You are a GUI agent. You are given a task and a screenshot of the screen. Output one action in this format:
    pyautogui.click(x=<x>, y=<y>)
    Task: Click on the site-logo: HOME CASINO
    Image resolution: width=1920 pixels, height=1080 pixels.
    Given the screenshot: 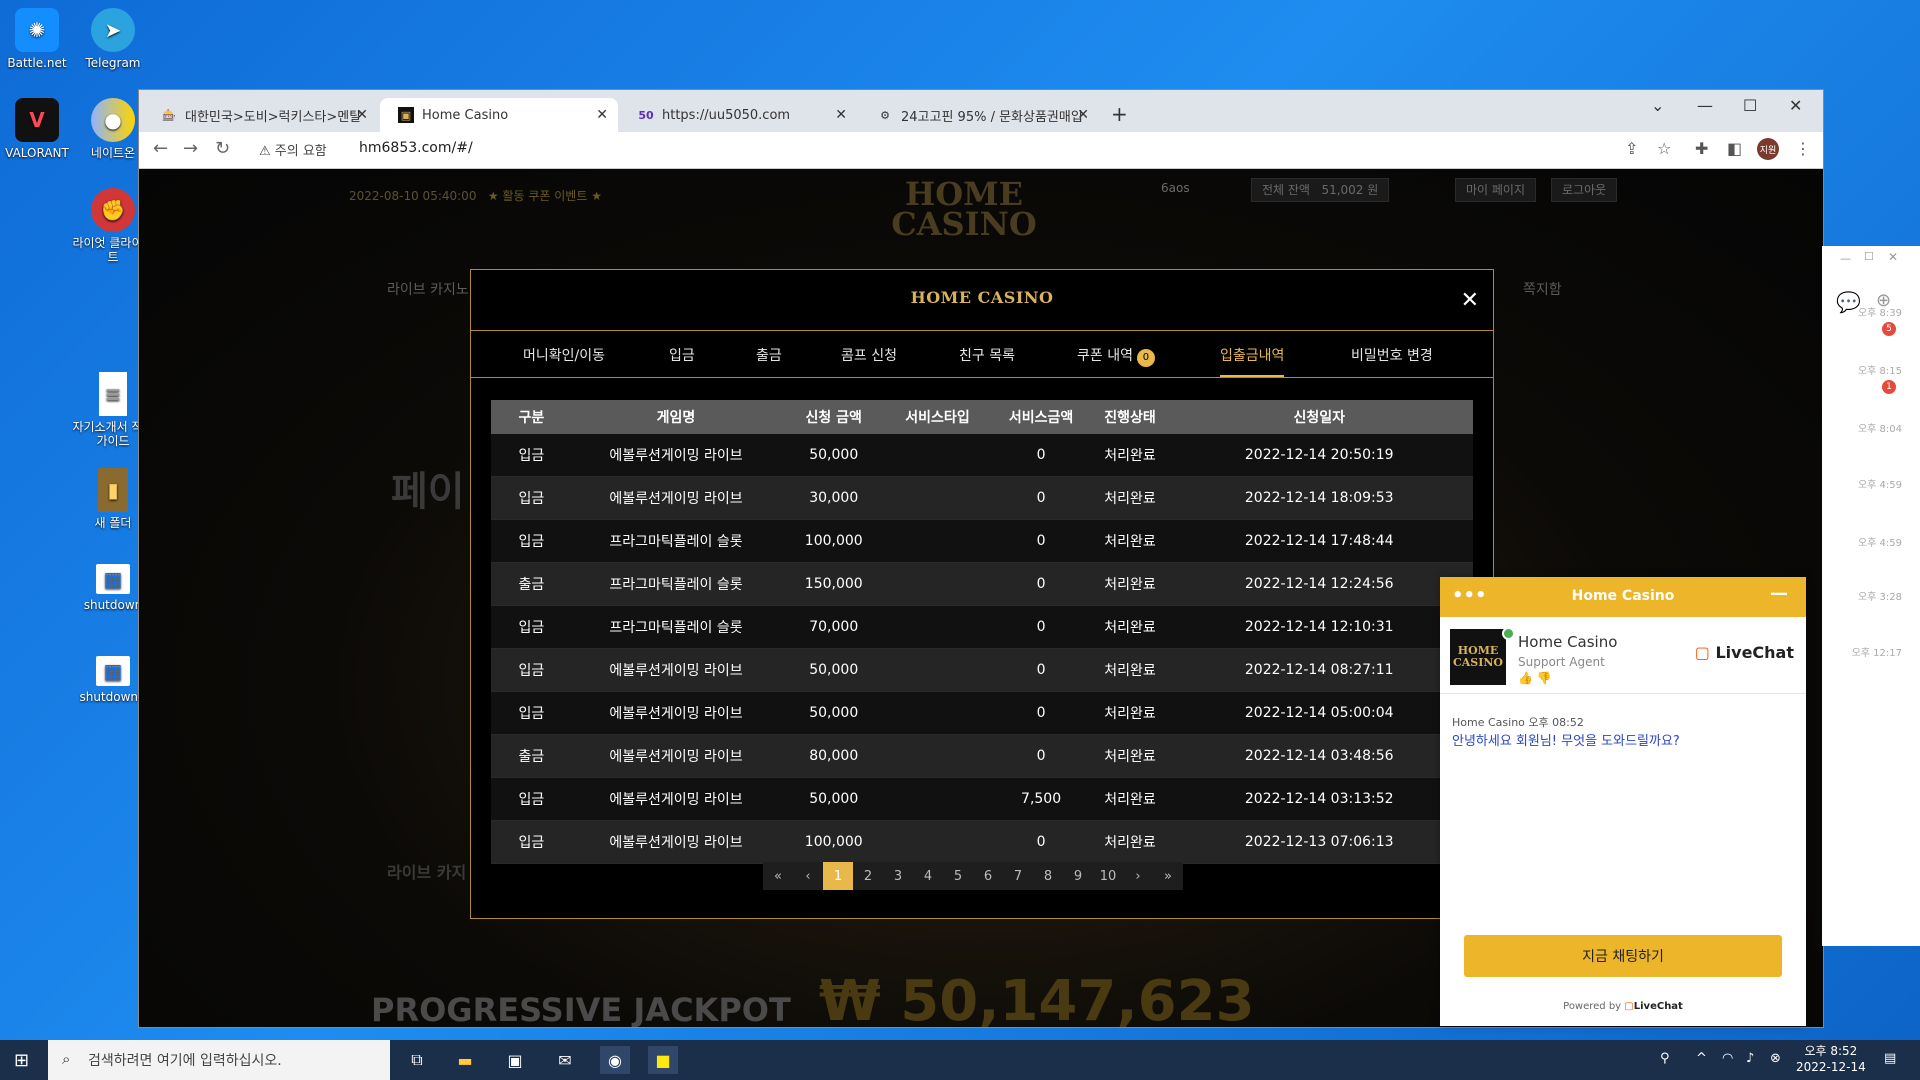 What is the action you would take?
    pyautogui.click(x=964, y=223)
    